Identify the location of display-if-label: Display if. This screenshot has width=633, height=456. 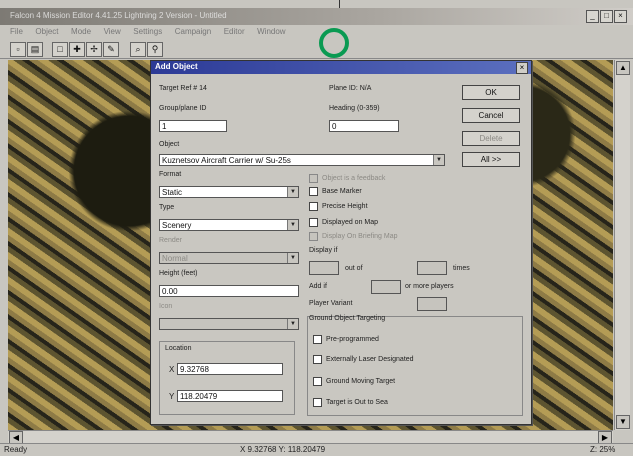
(323, 250).